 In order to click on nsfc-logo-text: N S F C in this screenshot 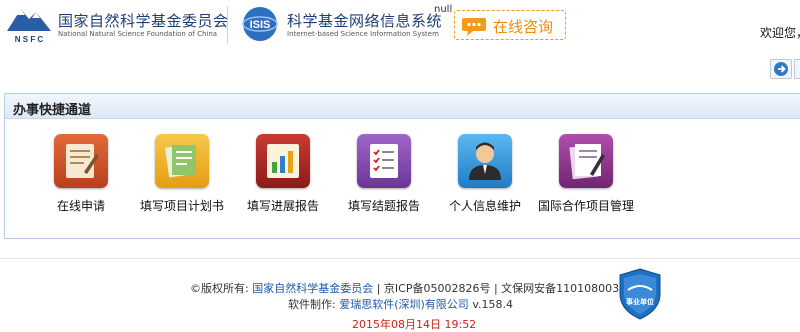, I will do `click(29, 39)`.